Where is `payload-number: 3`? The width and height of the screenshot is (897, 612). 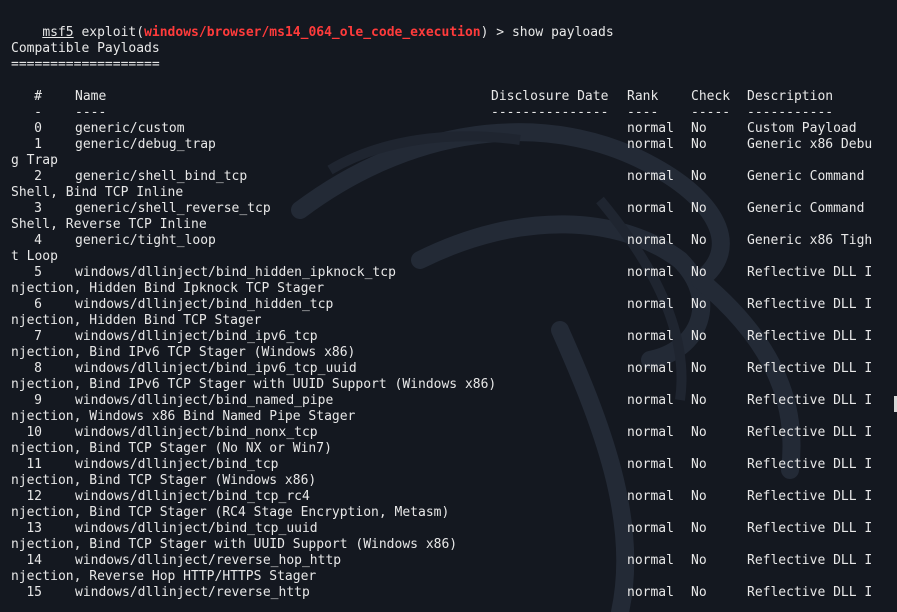 payload-number: 3 is located at coordinates (38, 208).